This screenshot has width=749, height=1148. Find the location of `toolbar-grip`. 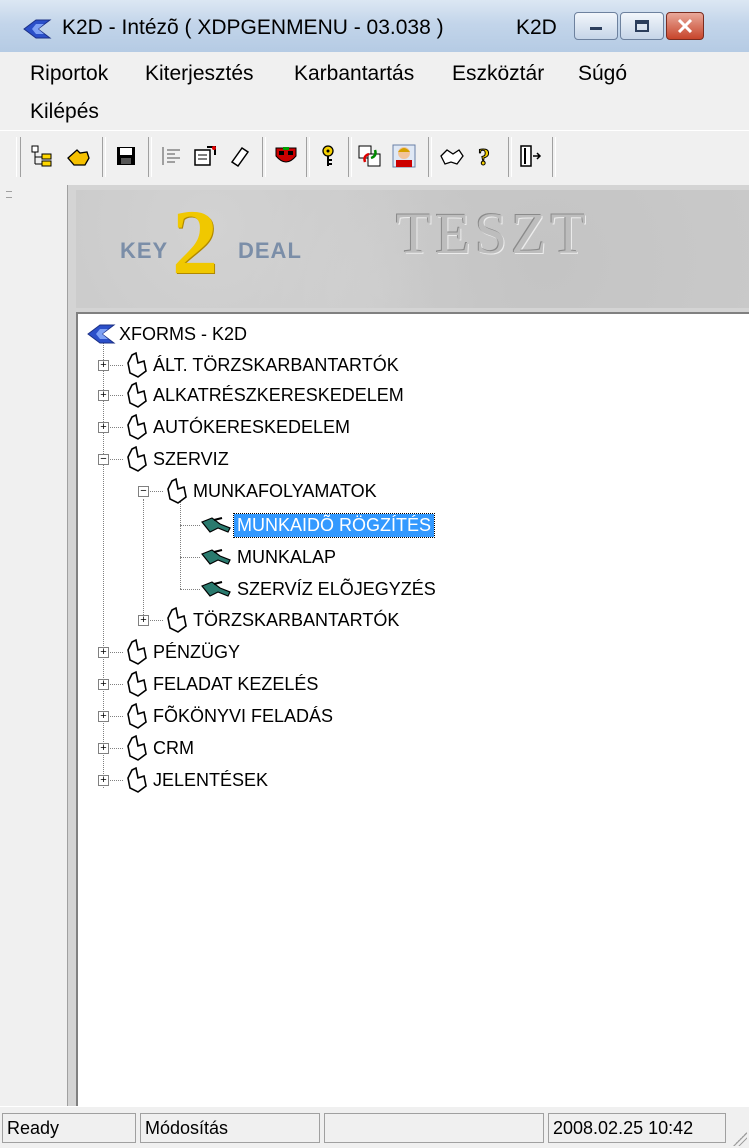

toolbar-grip is located at coordinates (18, 157).